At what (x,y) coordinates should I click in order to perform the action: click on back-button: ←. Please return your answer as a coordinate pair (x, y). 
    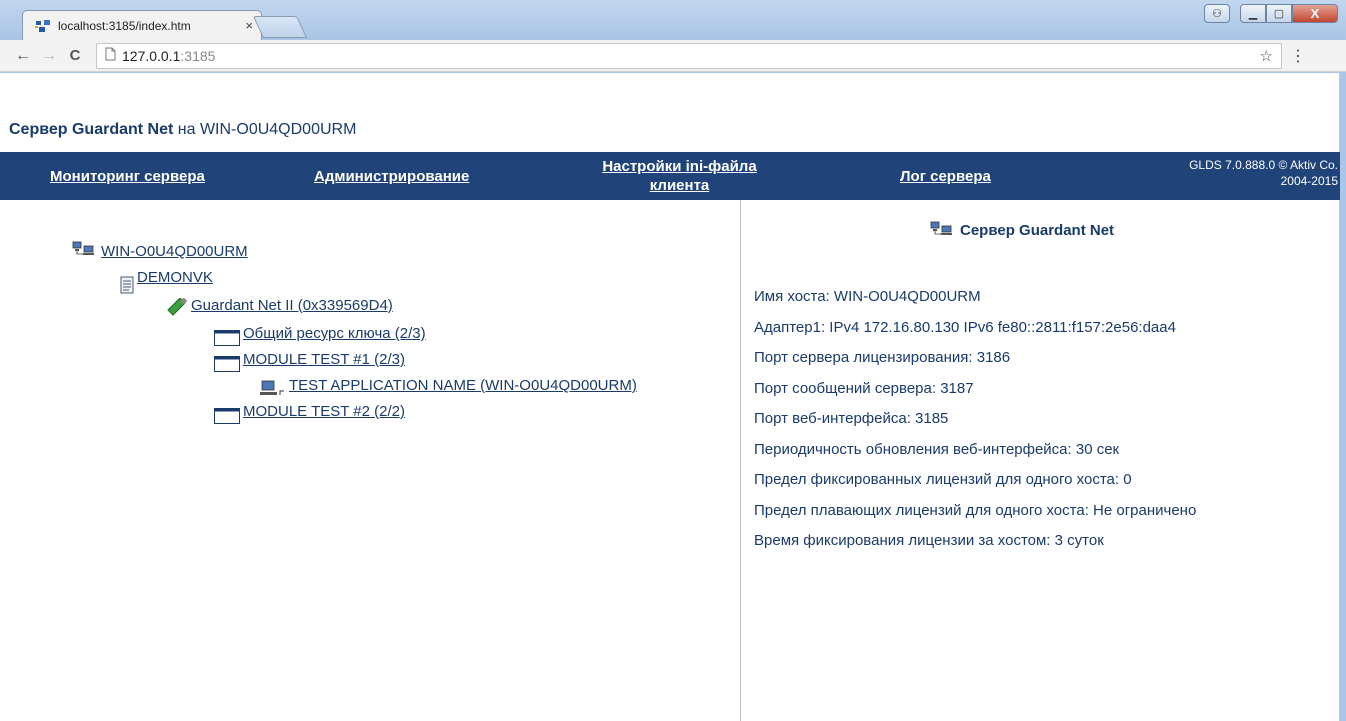
    Looking at the image, I should click on (23, 56).